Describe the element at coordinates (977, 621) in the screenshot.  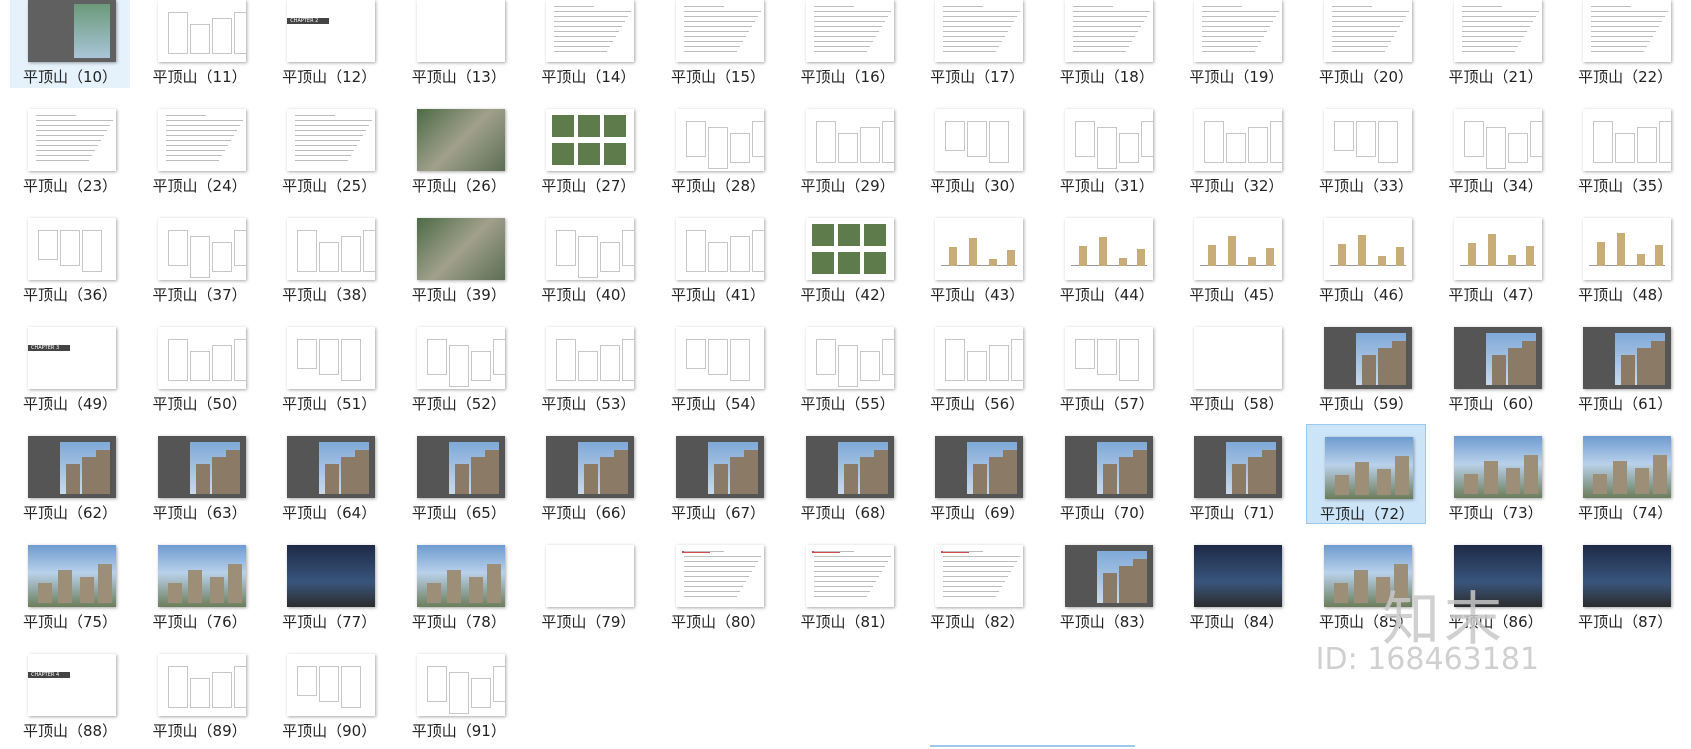
I see `file-name: 平顶山（82）` at that location.